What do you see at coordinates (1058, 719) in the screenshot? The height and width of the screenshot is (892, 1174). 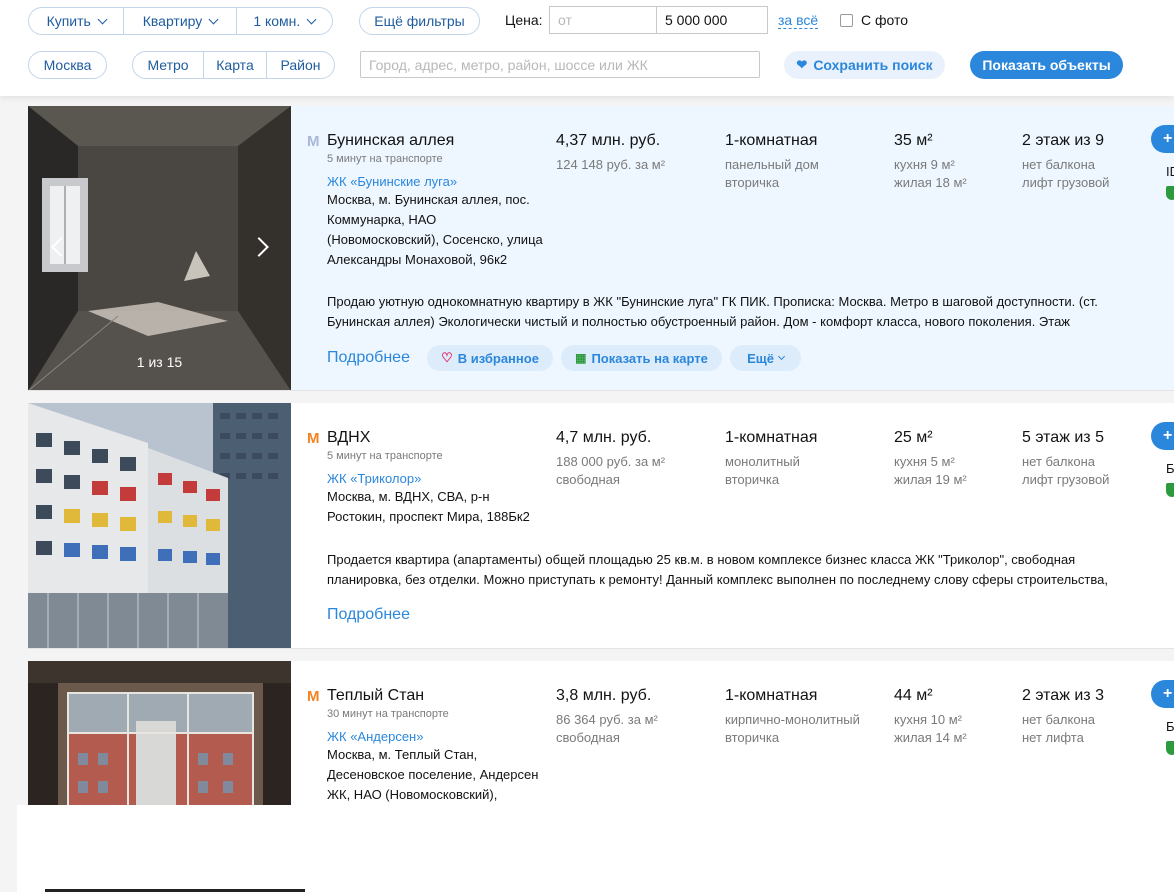 I see `balcony-info: нет балкона` at bounding box center [1058, 719].